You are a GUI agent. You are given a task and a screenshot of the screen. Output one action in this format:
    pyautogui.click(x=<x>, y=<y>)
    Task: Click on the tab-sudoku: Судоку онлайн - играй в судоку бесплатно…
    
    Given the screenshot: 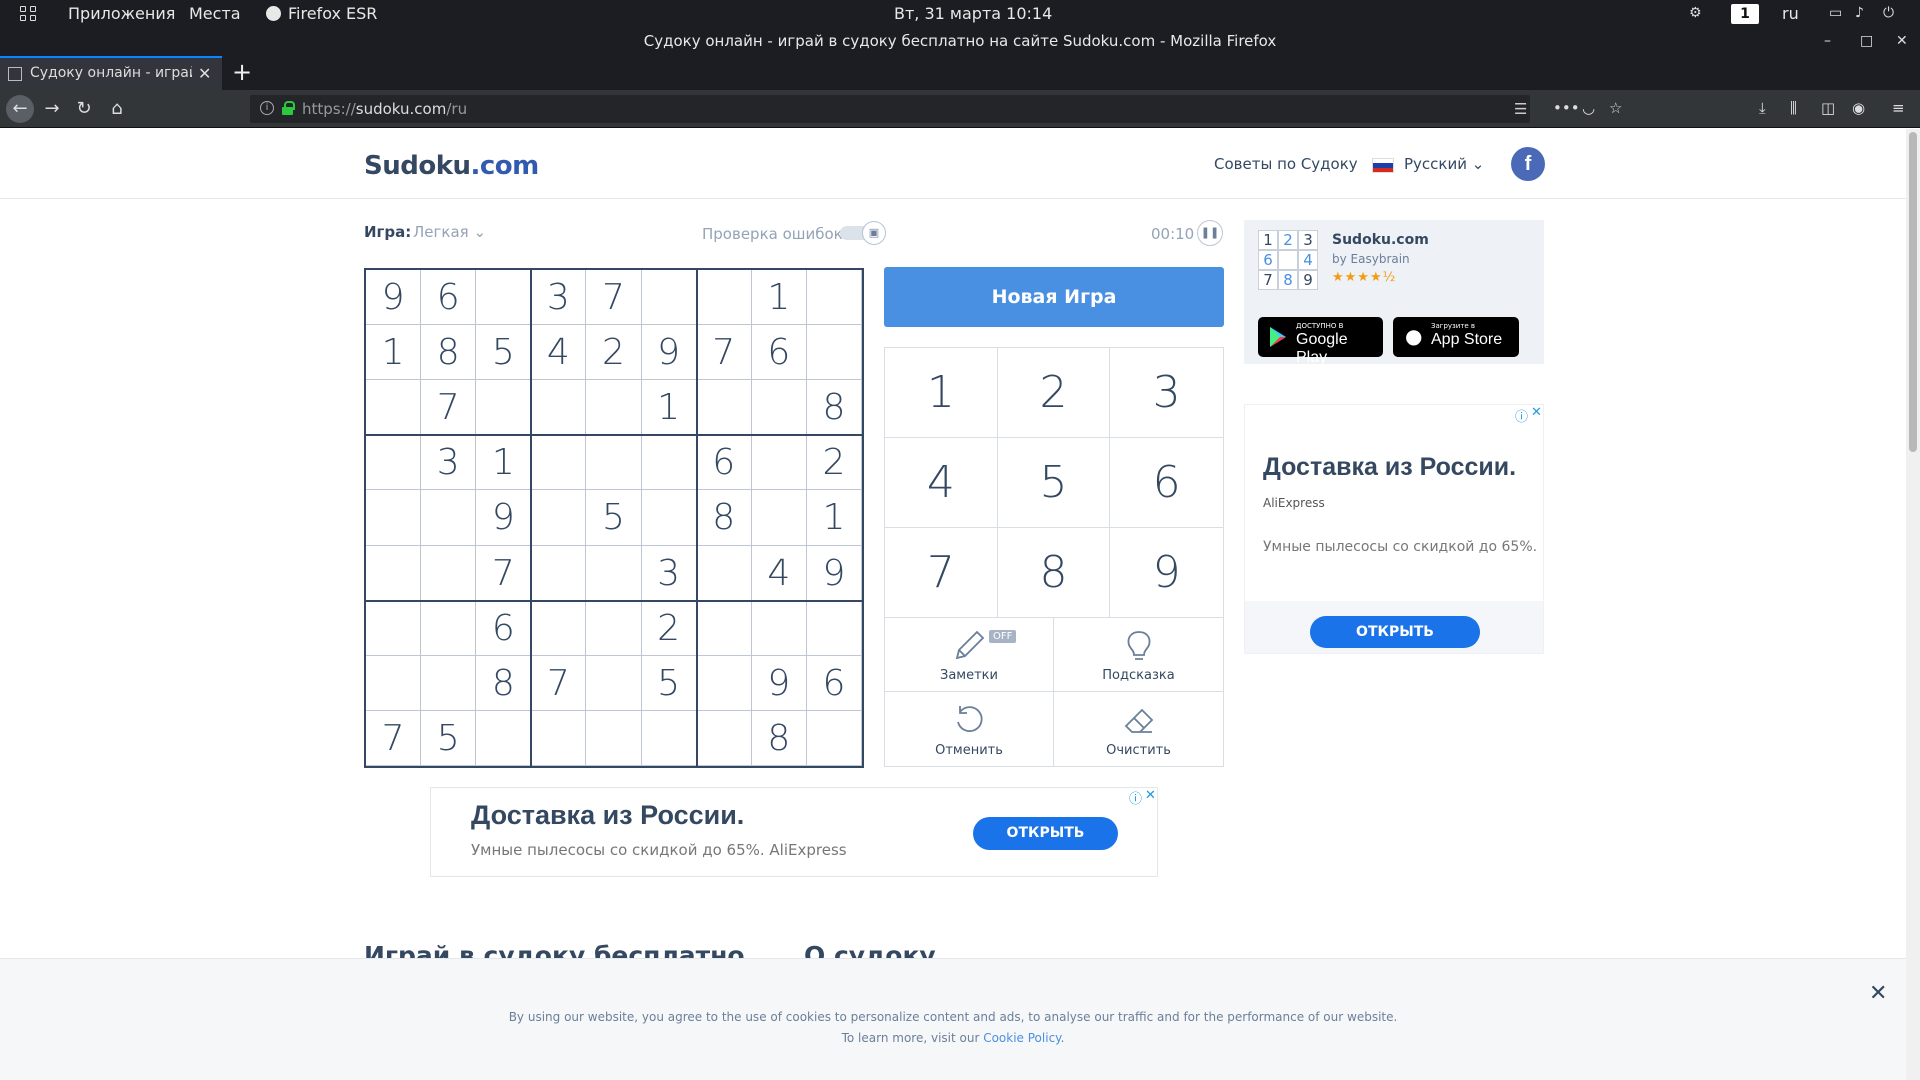 What is the action you would take?
    pyautogui.click(x=111, y=73)
    